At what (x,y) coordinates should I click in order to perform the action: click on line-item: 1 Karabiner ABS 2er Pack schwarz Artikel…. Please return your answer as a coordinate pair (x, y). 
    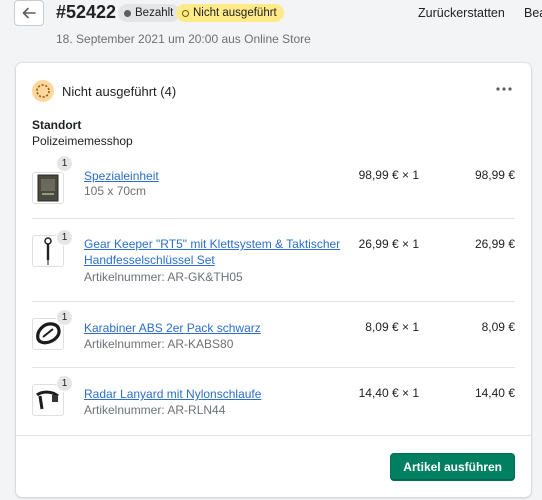
    Looking at the image, I should click on (273, 335).